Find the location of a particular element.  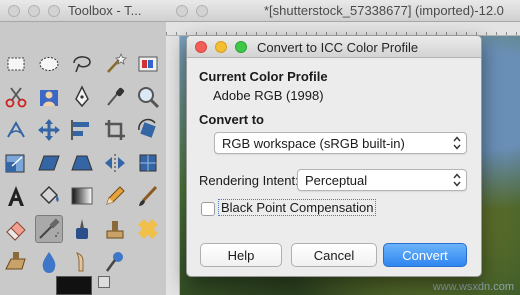

perspective-tool is located at coordinates (82, 163).